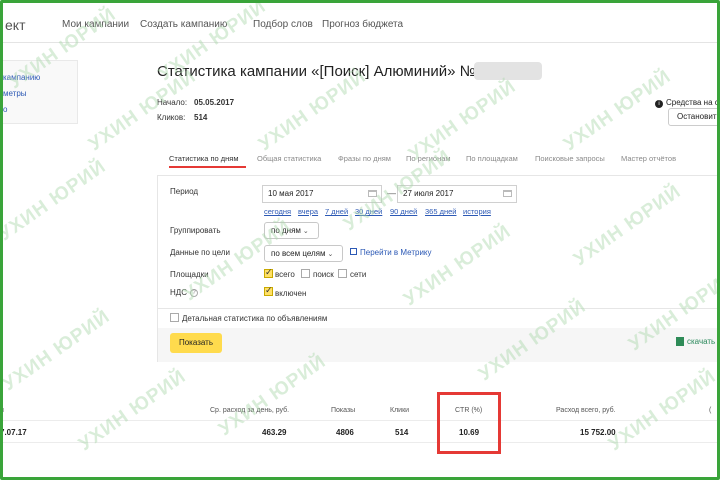 Image resolution: width=720 pixels, height=480 pixels. I want to click on form-actions-bar, so click(439, 345).